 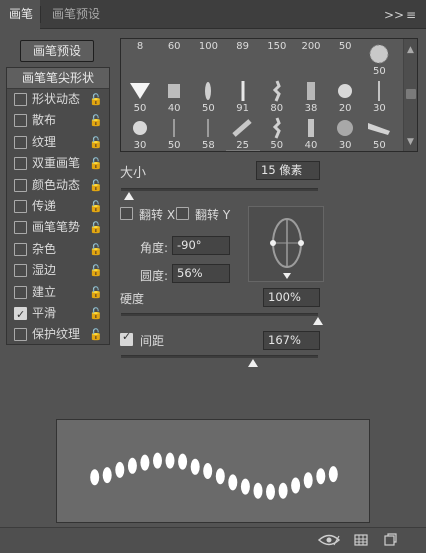 What do you see at coordinates (20, 14) in the screenshot?
I see `tab-brush: 画笔` at bounding box center [20, 14].